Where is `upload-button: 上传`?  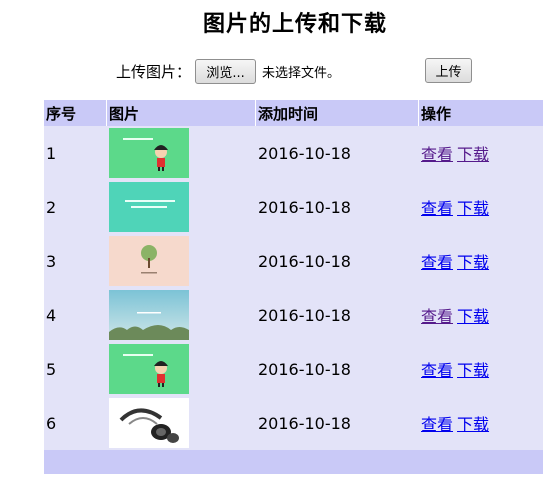 upload-button: 上传 is located at coordinates (448, 70).